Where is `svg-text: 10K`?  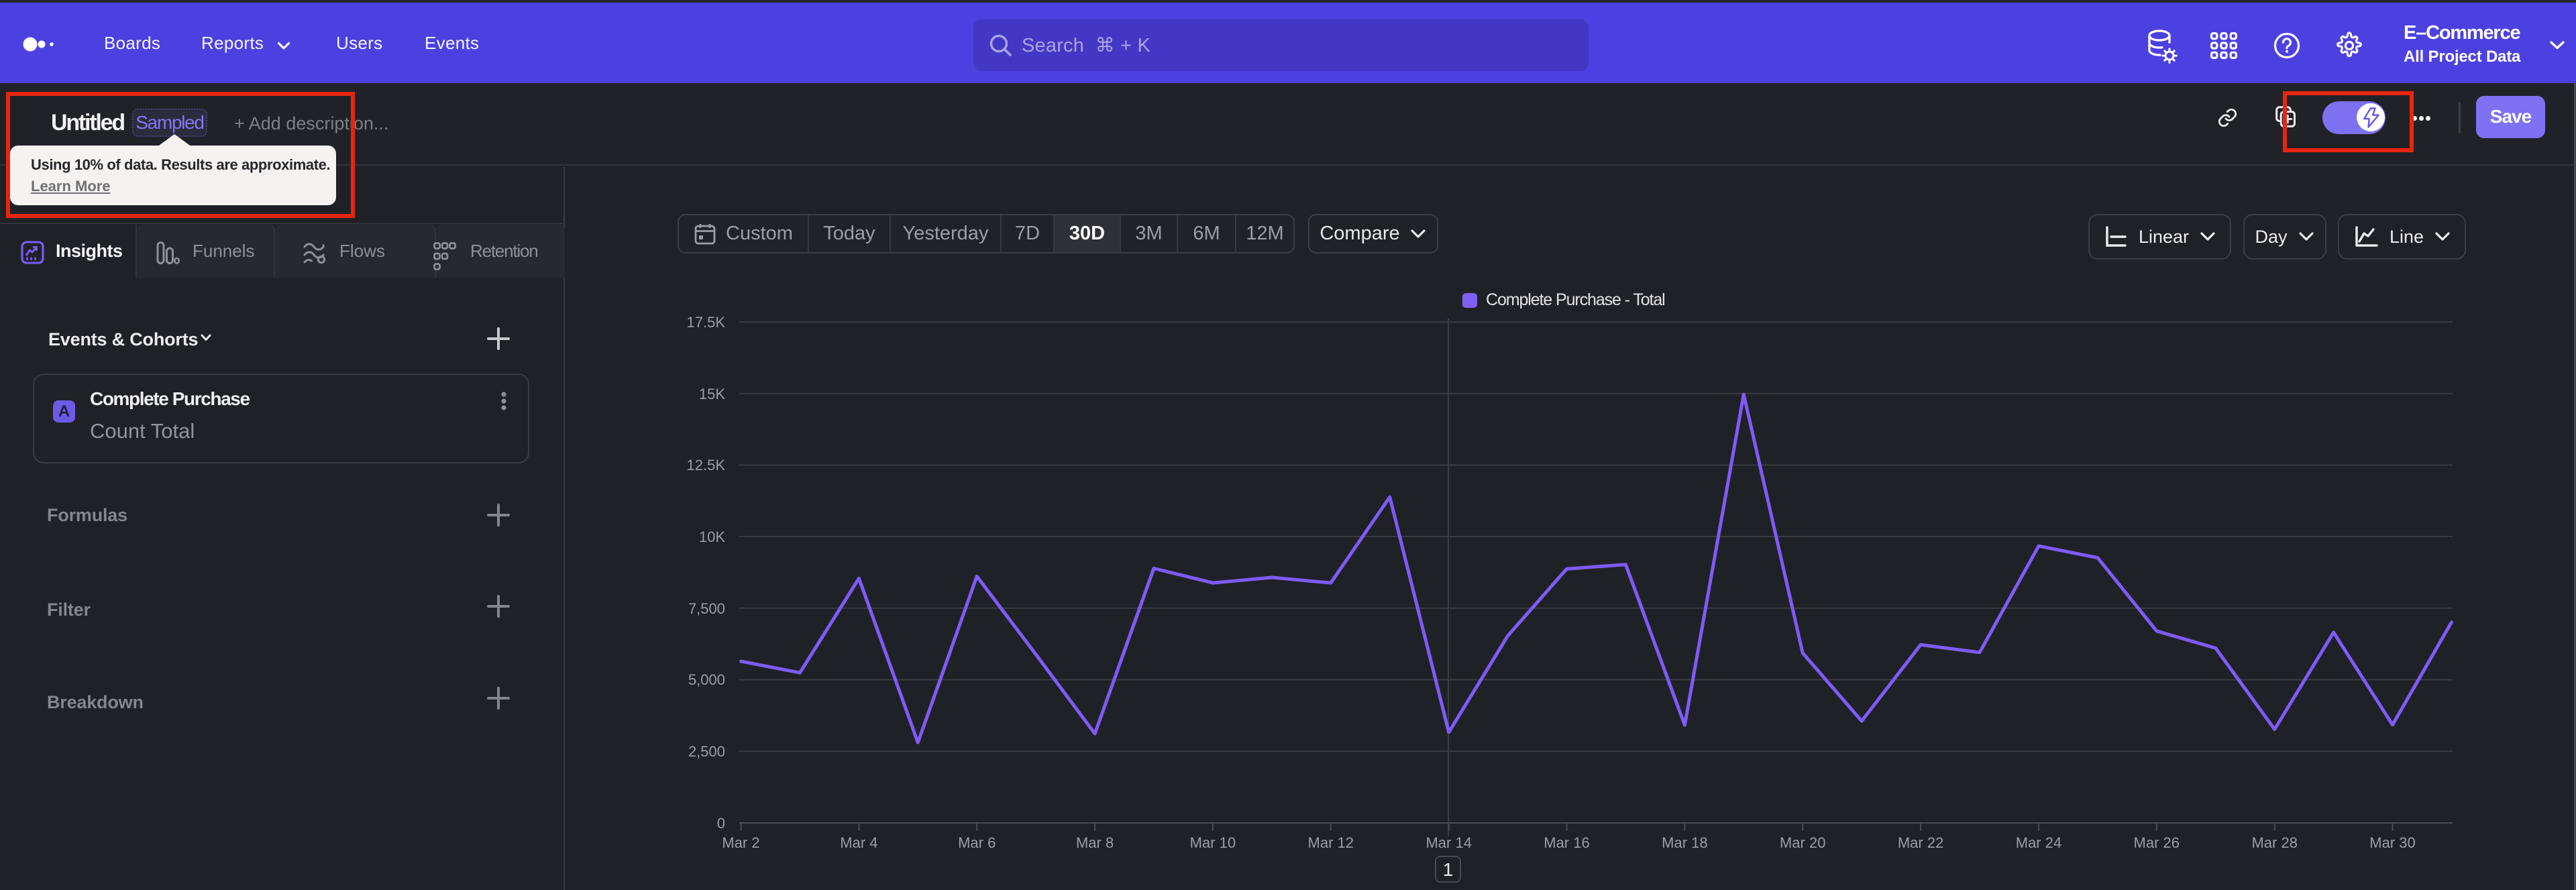 svg-text: 10K is located at coordinates (712, 537).